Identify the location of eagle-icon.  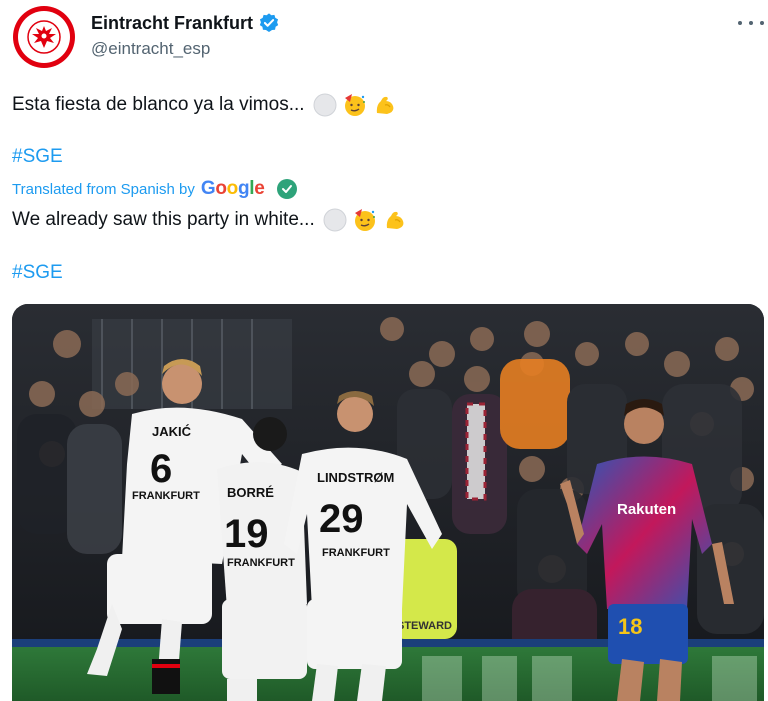
(44, 37).